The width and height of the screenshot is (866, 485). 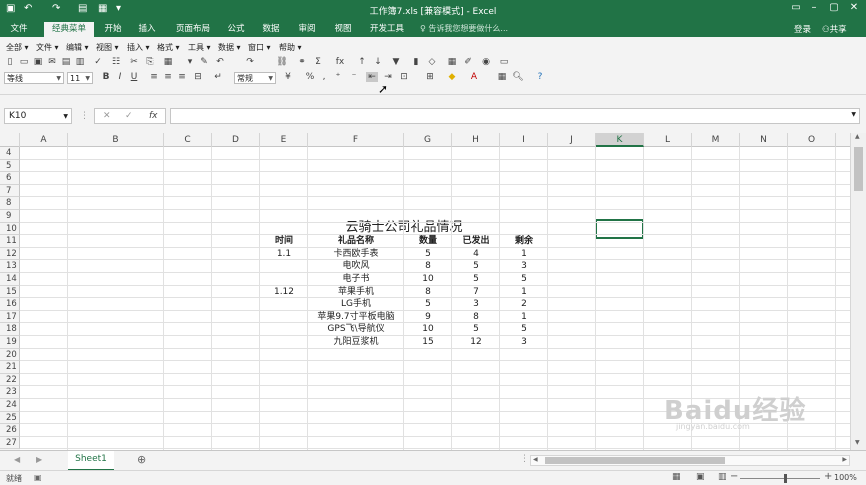 I want to click on scroll-sheets-left-icon: ◀, so click(x=17, y=459).